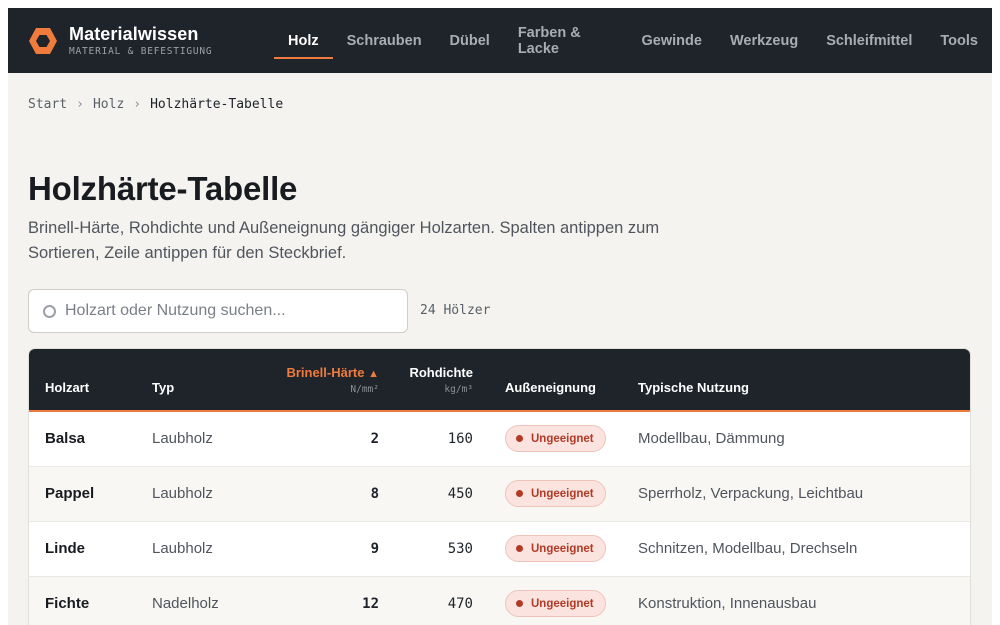 The height and width of the screenshot is (625, 1000). What do you see at coordinates (460, 548) in the screenshot?
I see `cell-density: 530` at bounding box center [460, 548].